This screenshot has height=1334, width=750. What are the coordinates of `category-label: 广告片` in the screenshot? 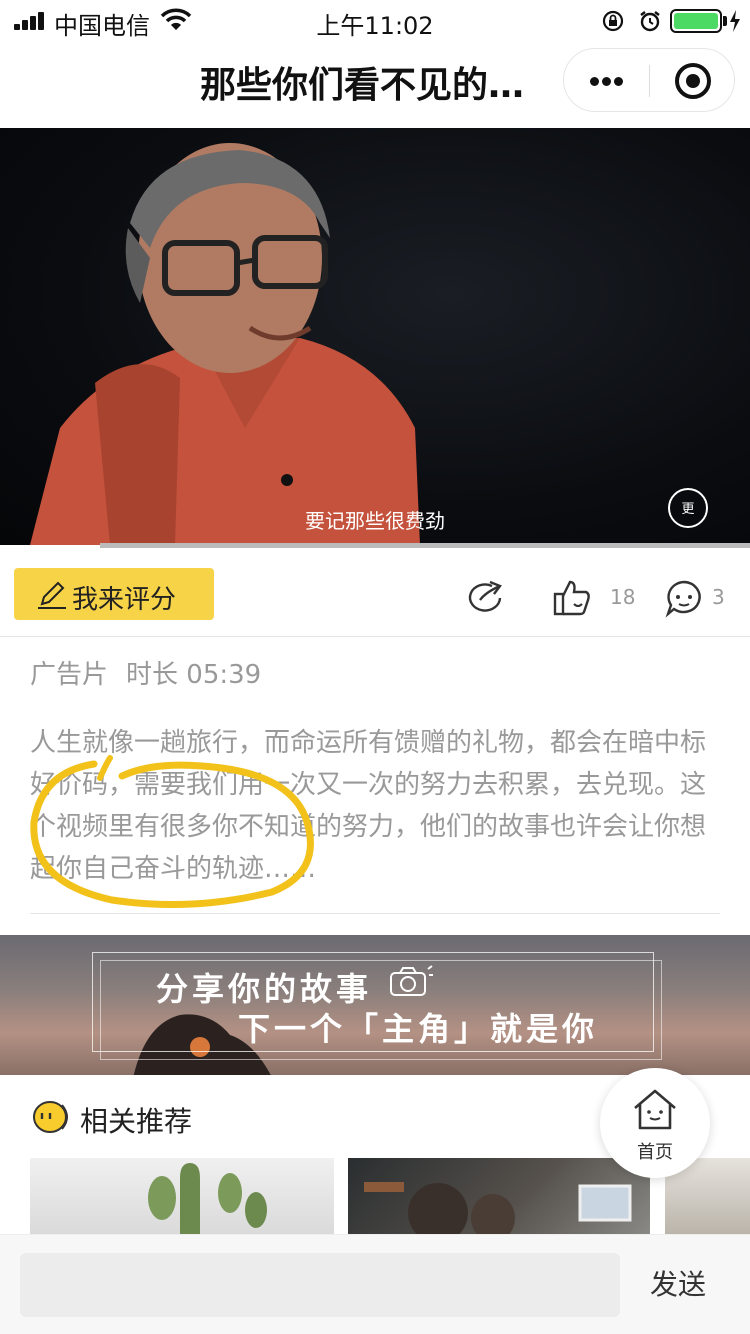 It's located at (69, 675).